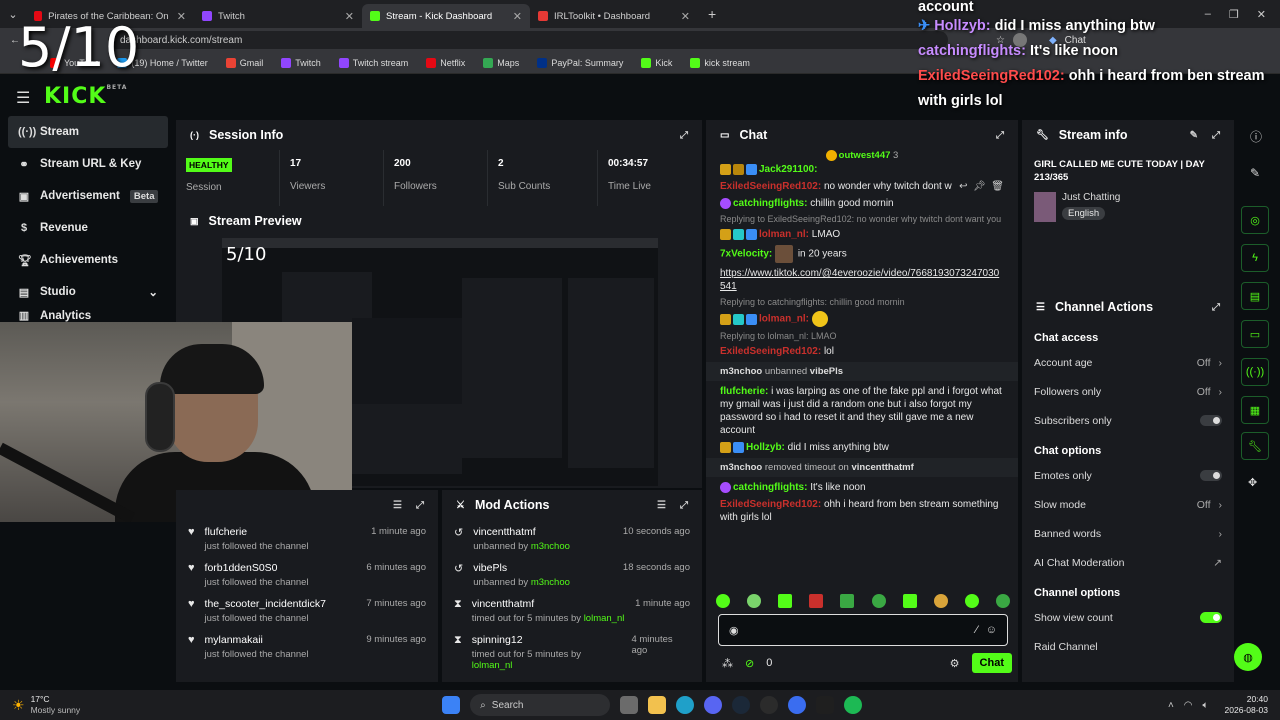  Describe the element at coordinates (862, 203) in the screenshot. I see `chat-message: catchingflights: chillin good mornin` at that location.